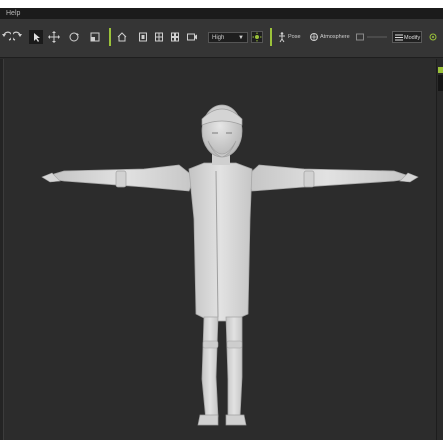 The height and width of the screenshot is (447, 443). What do you see at coordinates (36, 37) in the screenshot?
I see `select-icon` at bounding box center [36, 37].